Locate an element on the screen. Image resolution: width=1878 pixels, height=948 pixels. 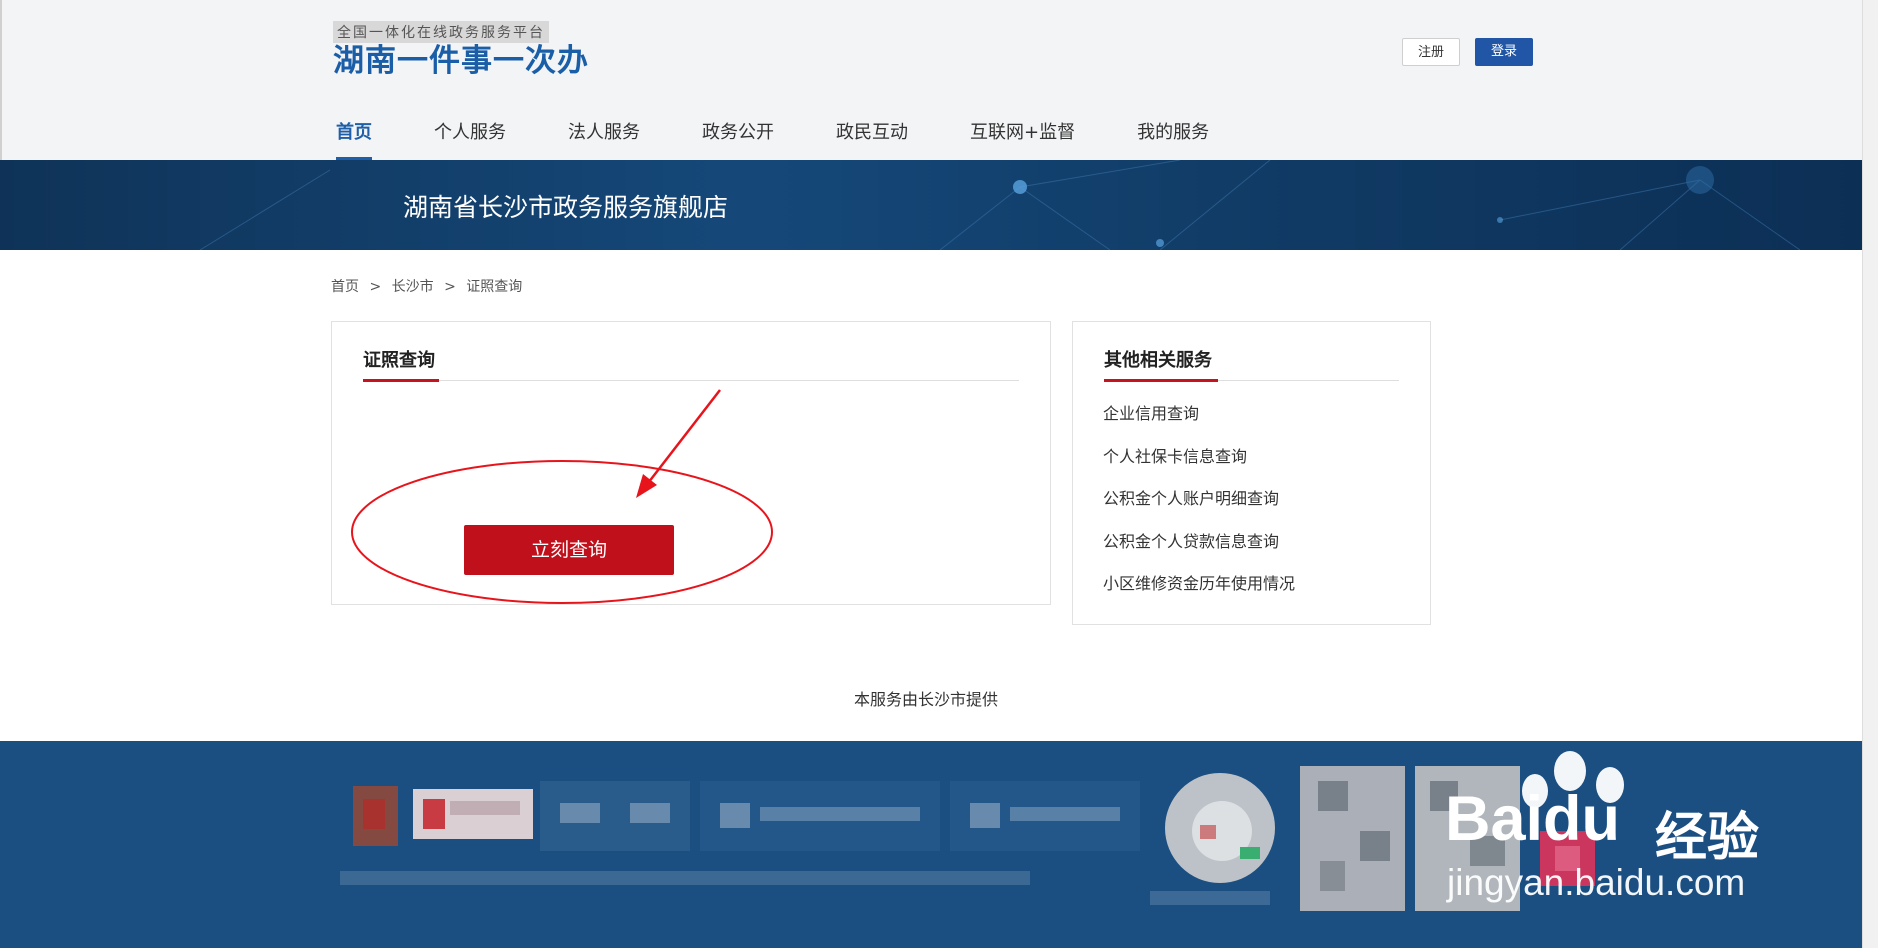
watermark-cn: 经验 is located at coordinates (1707, 838).